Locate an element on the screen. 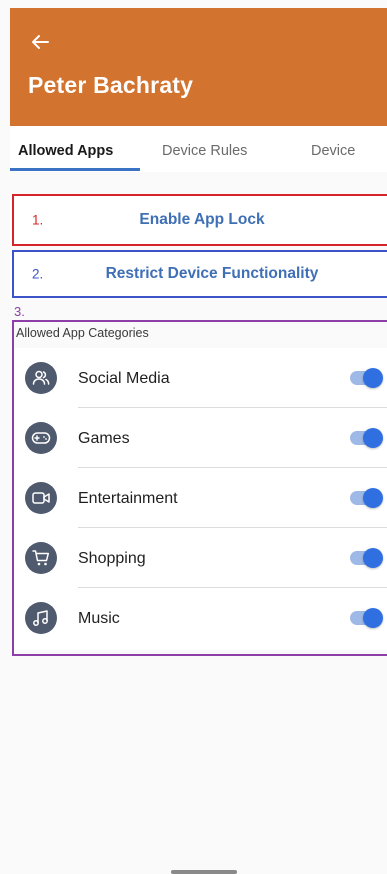 The width and height of the screenshot is (387, 874). category-label: Games is located at coordinates (104, 438).